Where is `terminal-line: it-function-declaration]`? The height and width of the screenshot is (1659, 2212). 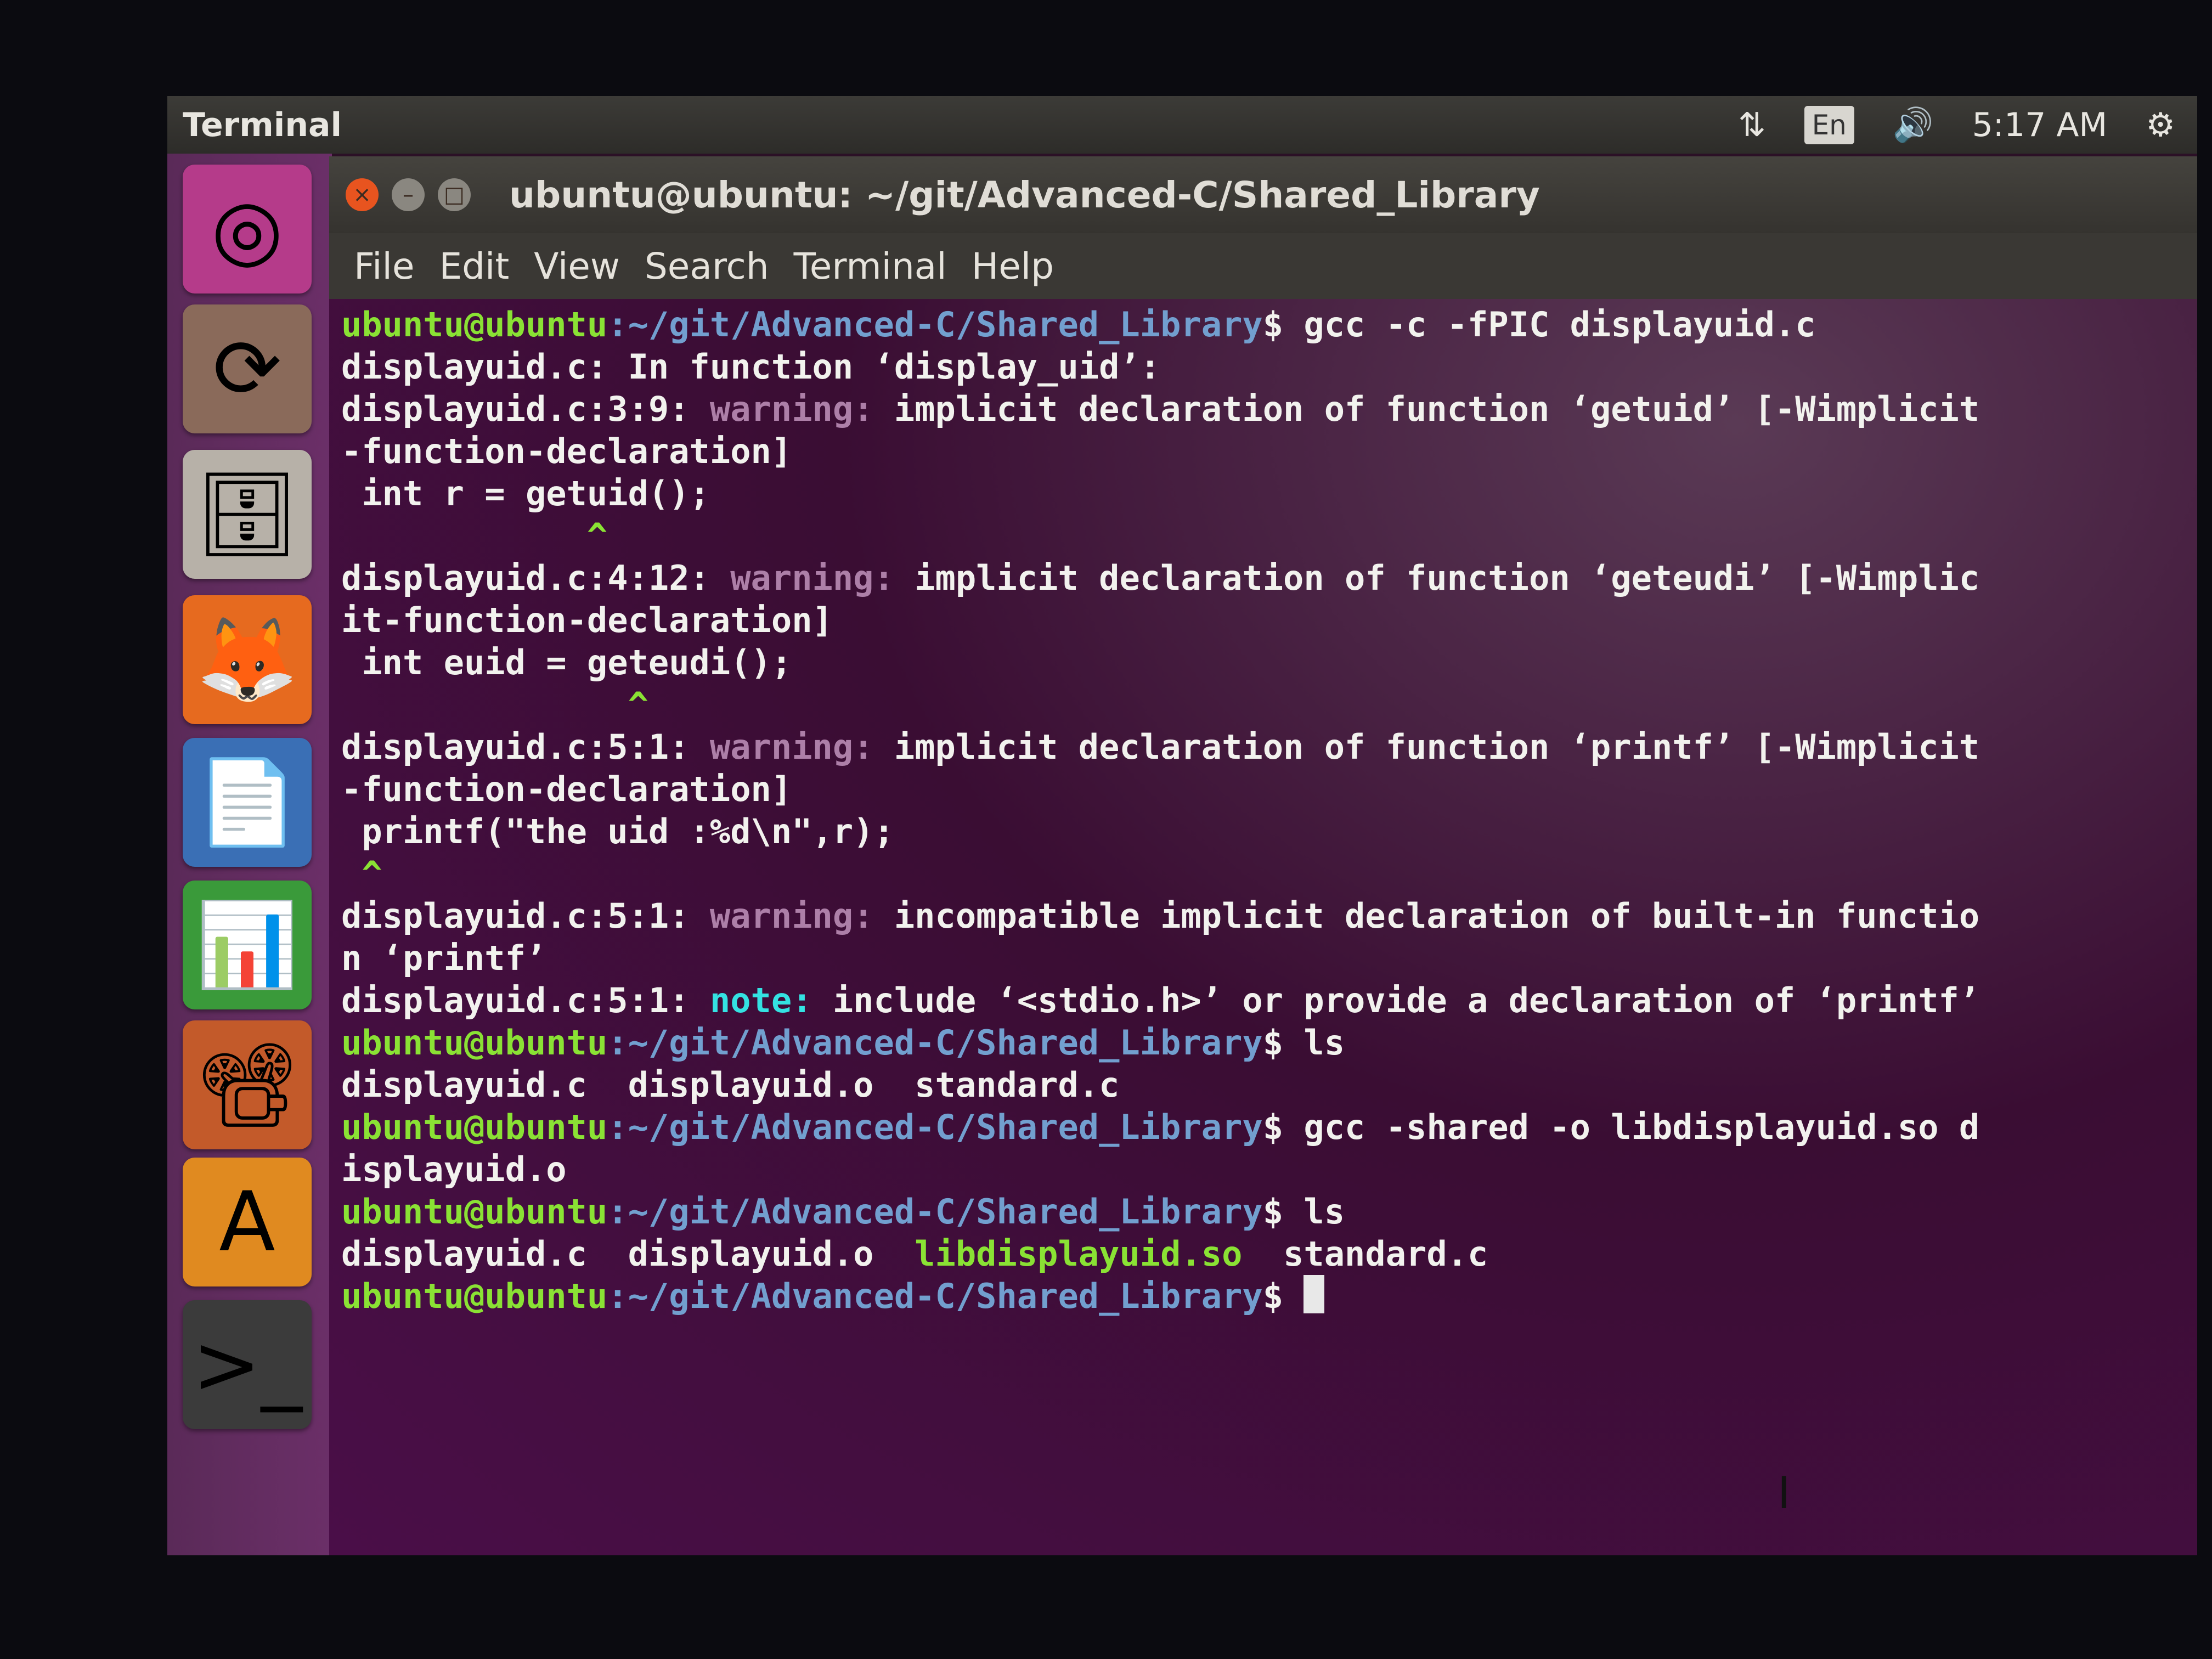
terminal-line: it-function-declaration] is located at coordinates (587, 620).